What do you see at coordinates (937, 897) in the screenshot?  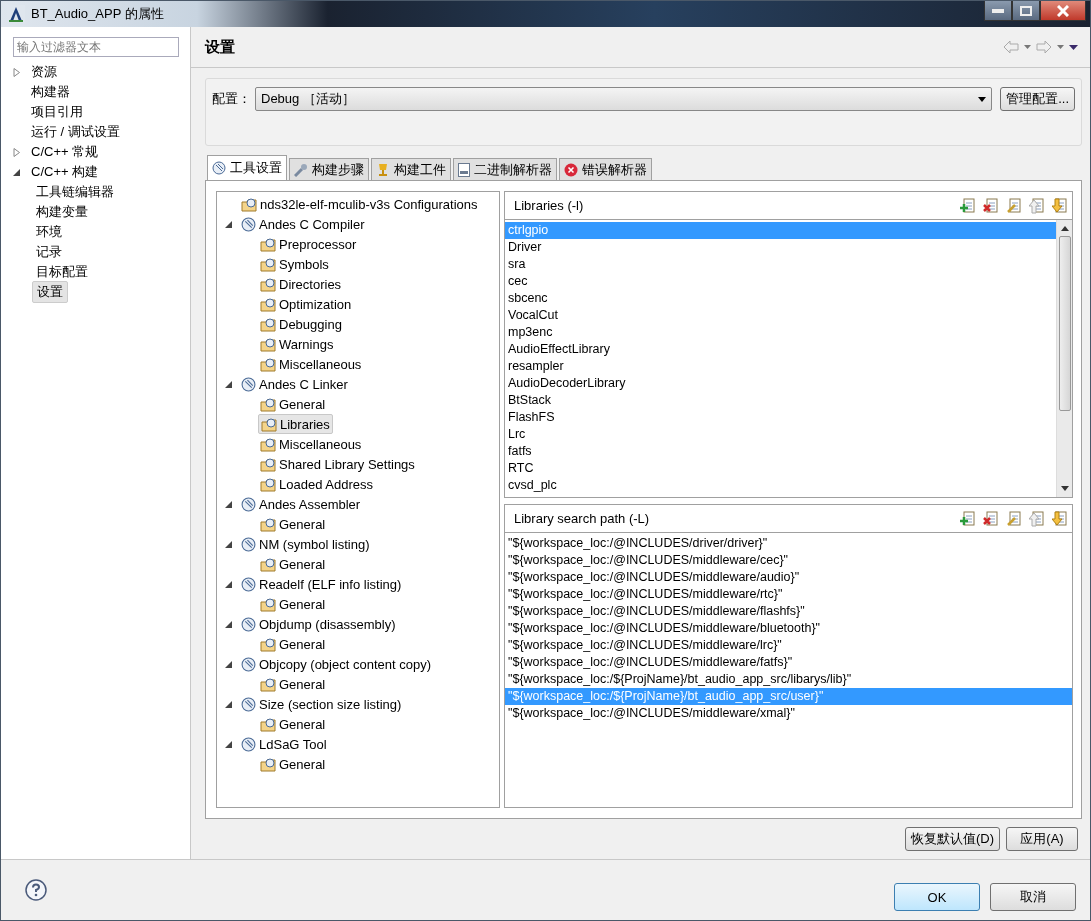 I see `ok-button: OK` at bounding box center [937, 897].